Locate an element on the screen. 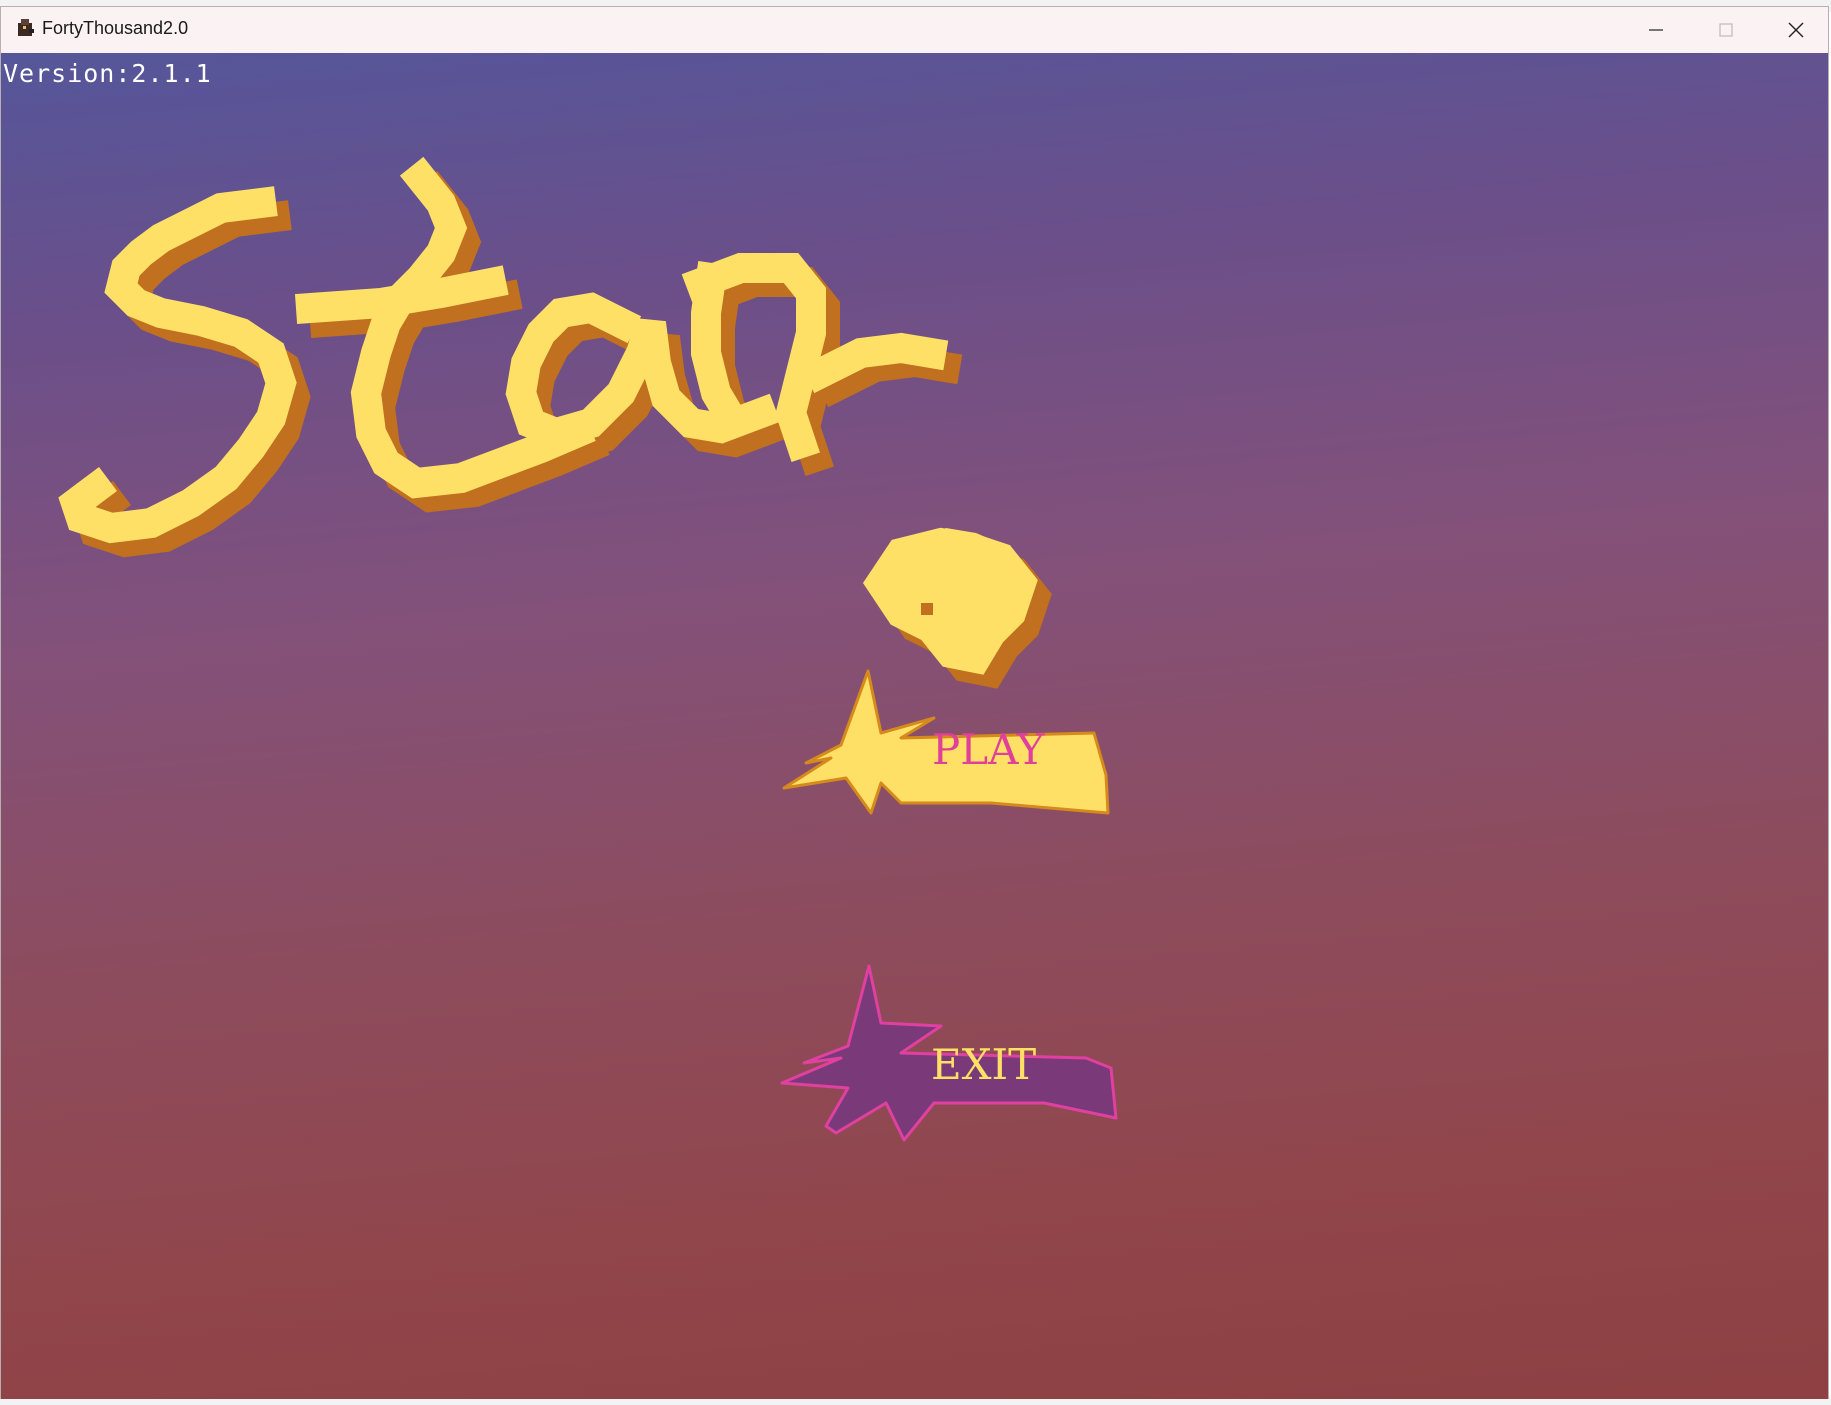 The width and height of the screenshot is (1831, 1405). minimize-icon is located at coordinates (1656, 29).